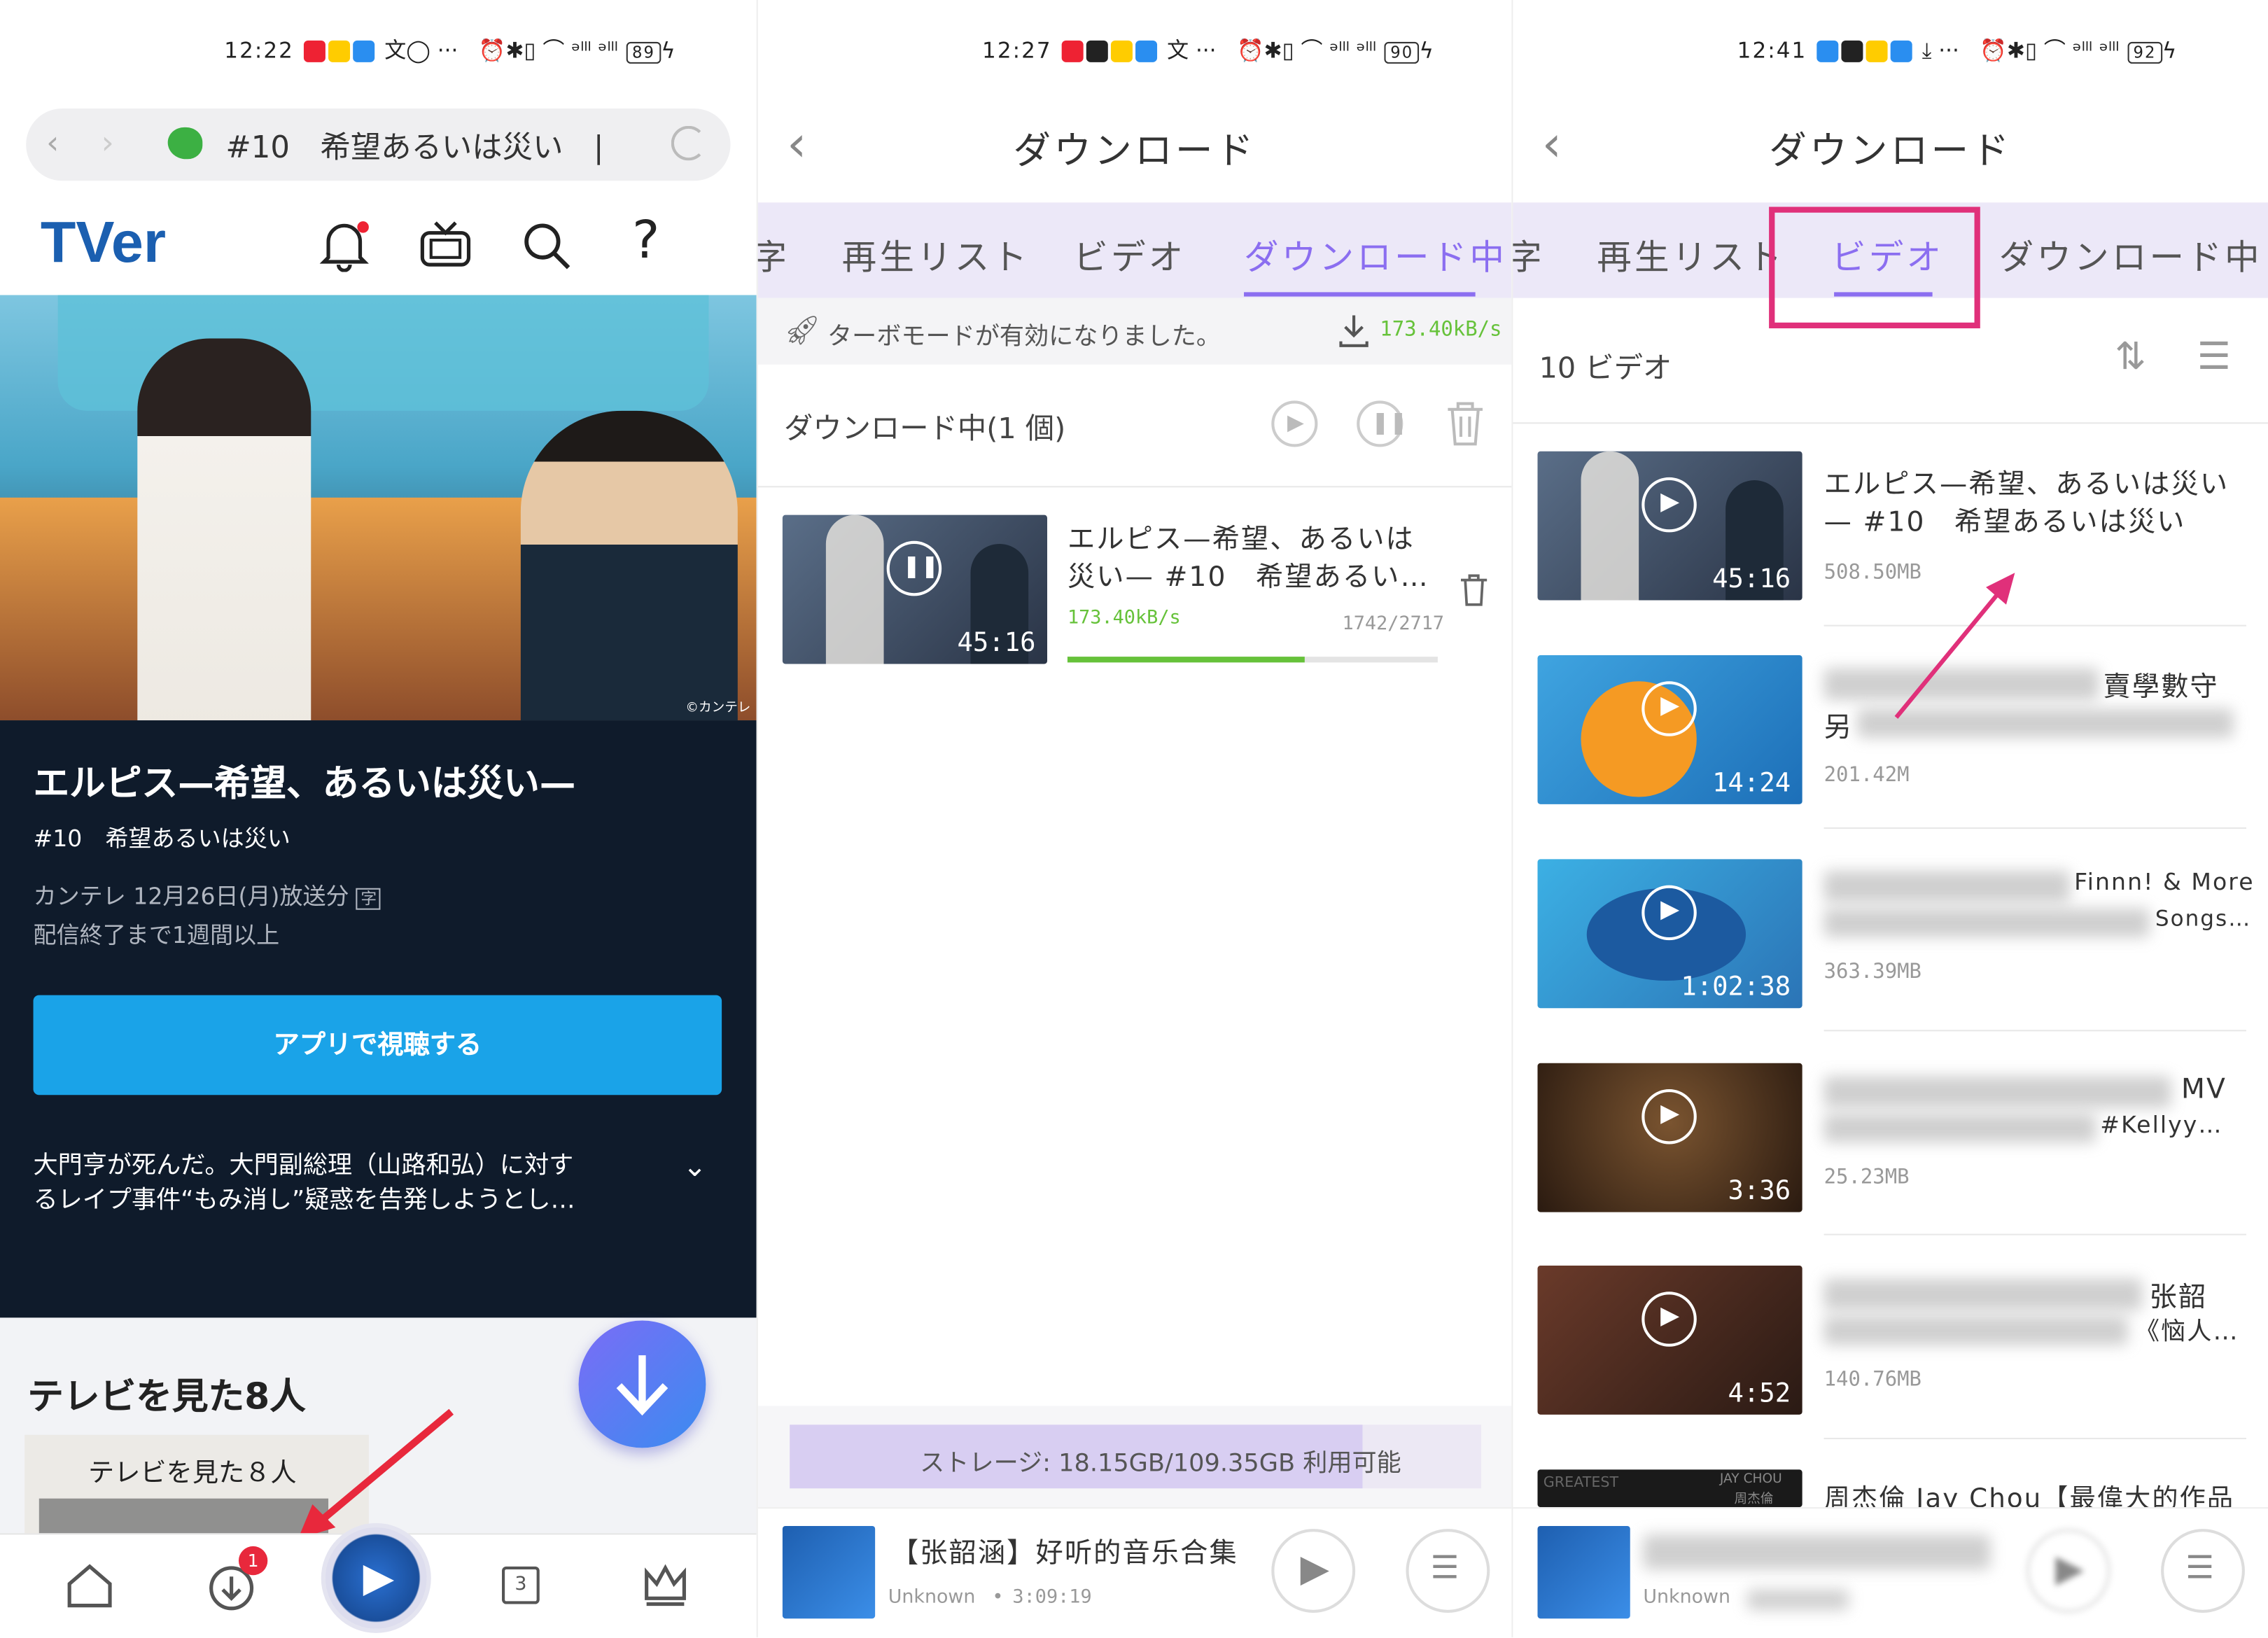 The image size is (2268, 1638). I want to click on download-speed-icon, so click(1353, 331).